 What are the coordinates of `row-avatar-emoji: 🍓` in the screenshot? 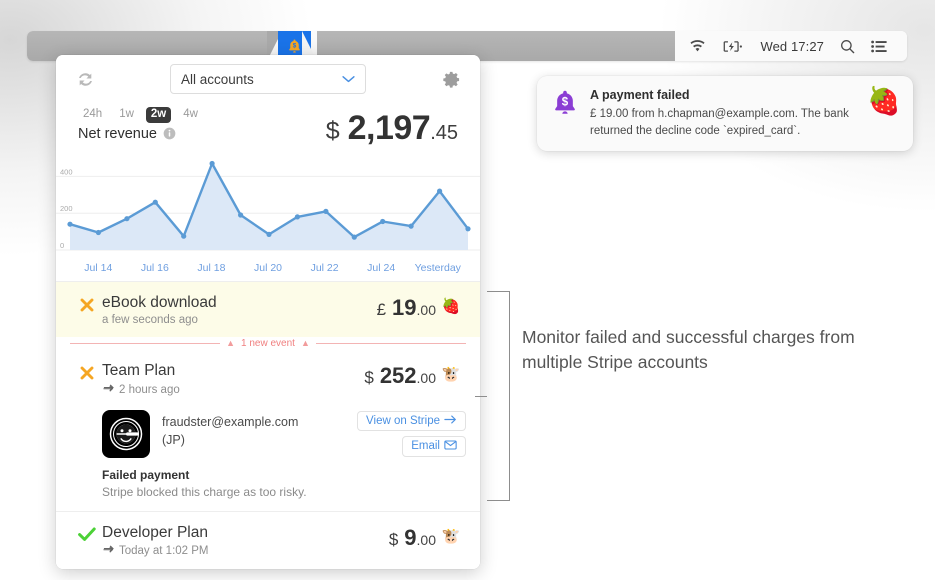 It's located at (451, 306).